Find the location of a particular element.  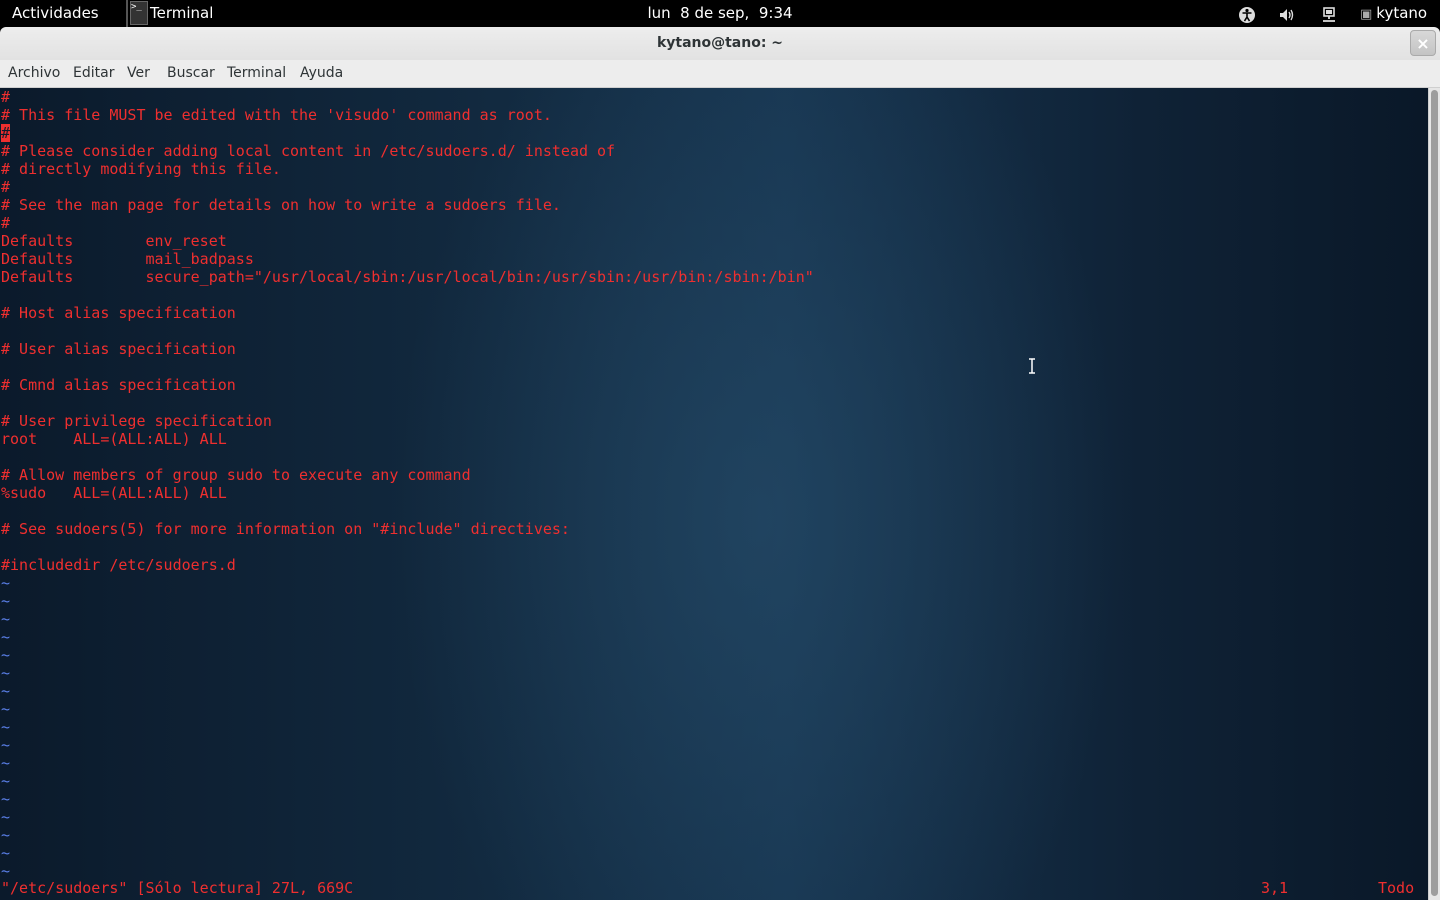

user-icon: ▣ is located at coordinates (1366, 14).